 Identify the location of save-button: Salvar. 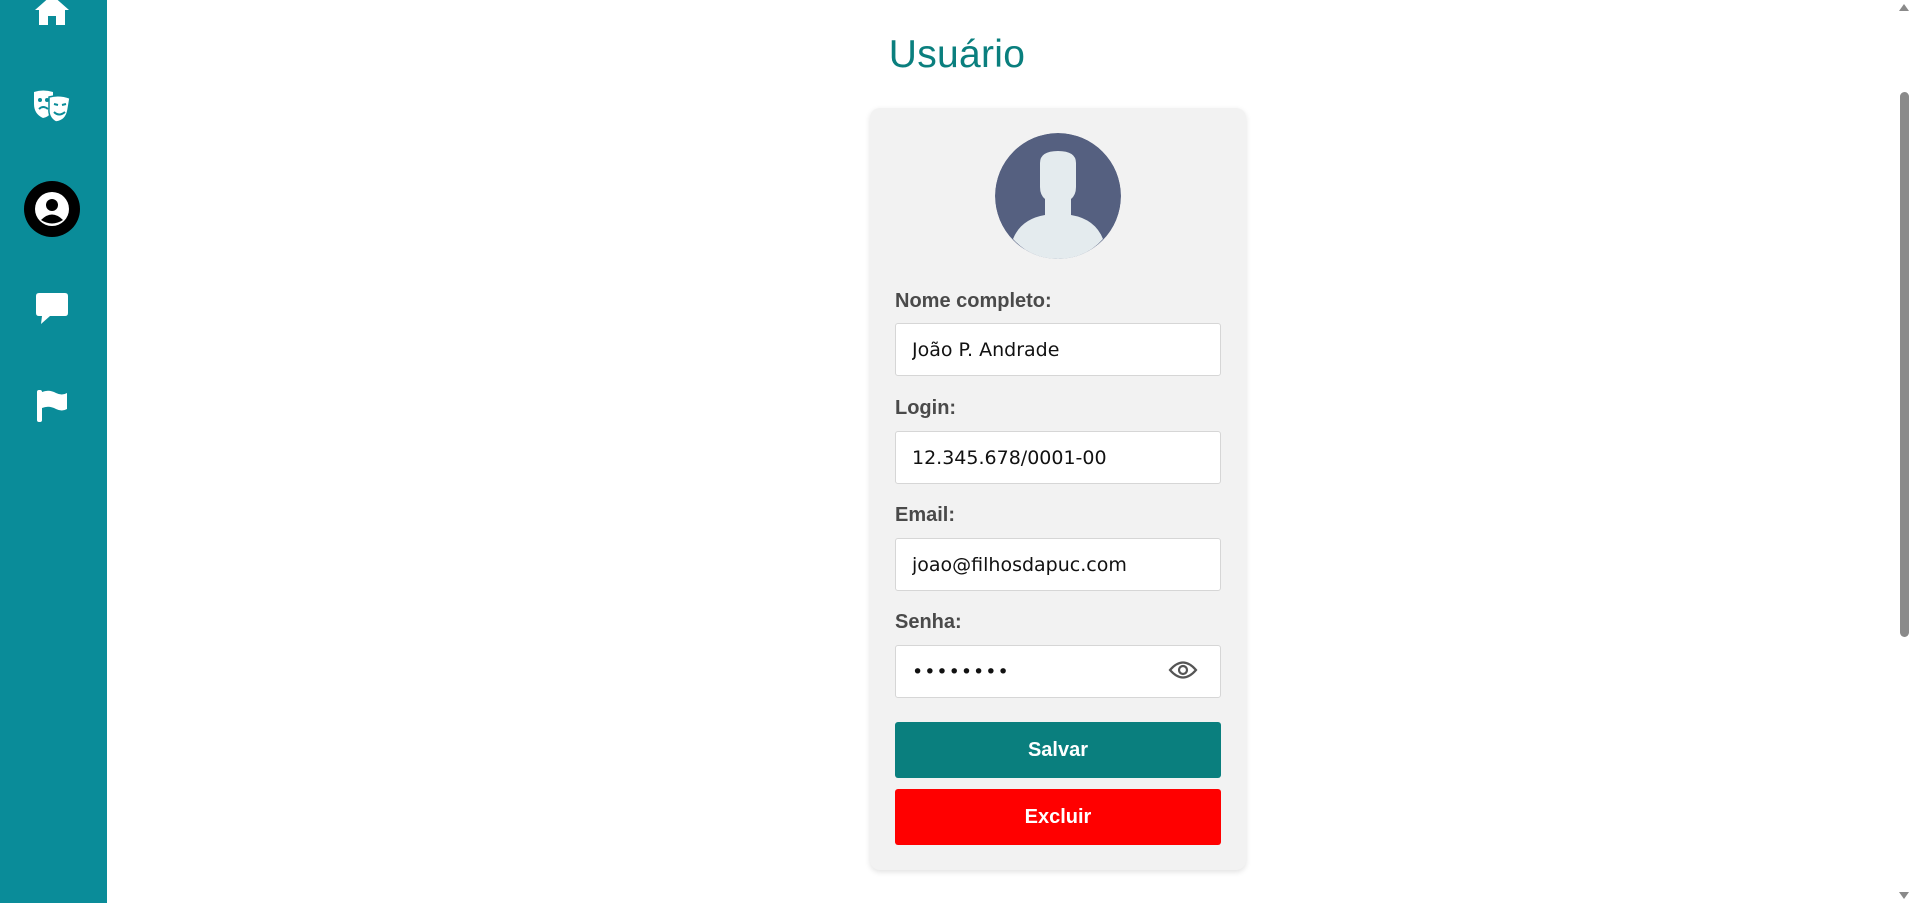
(1058, 750).